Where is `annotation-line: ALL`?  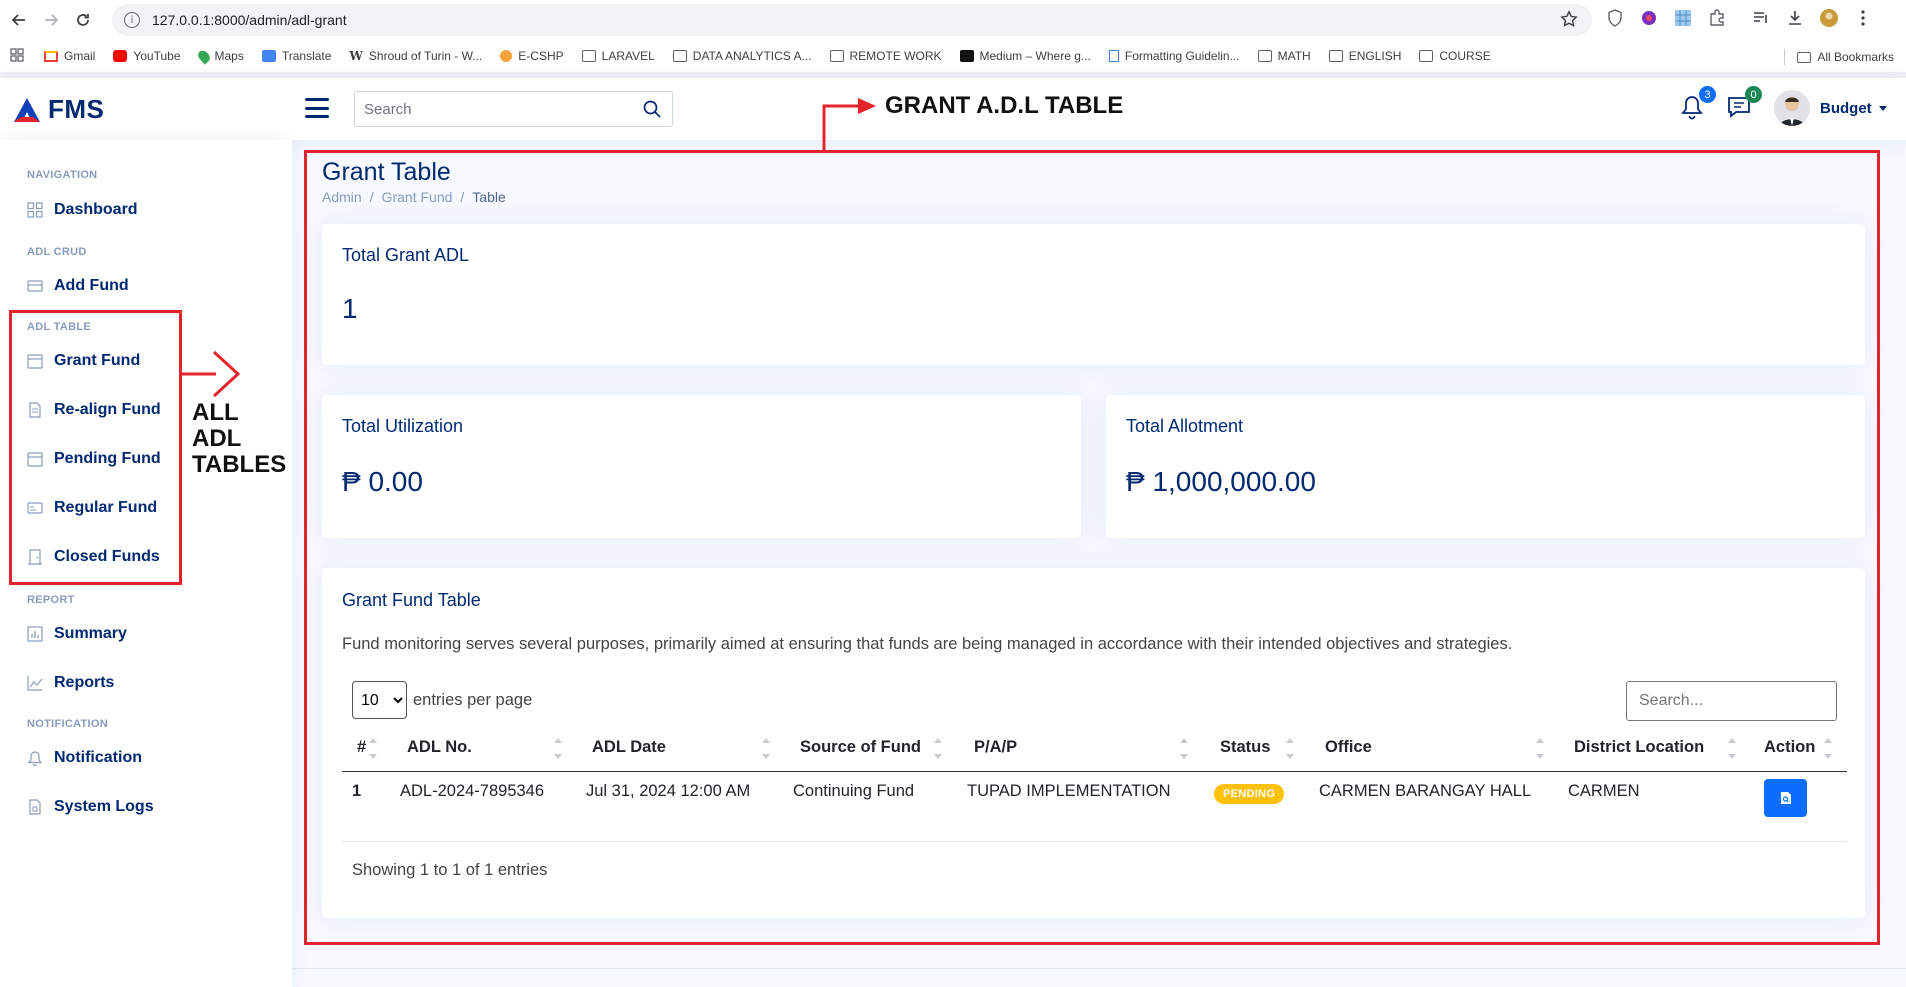 annotation-line: ALL is located at coordinates (215, 412).